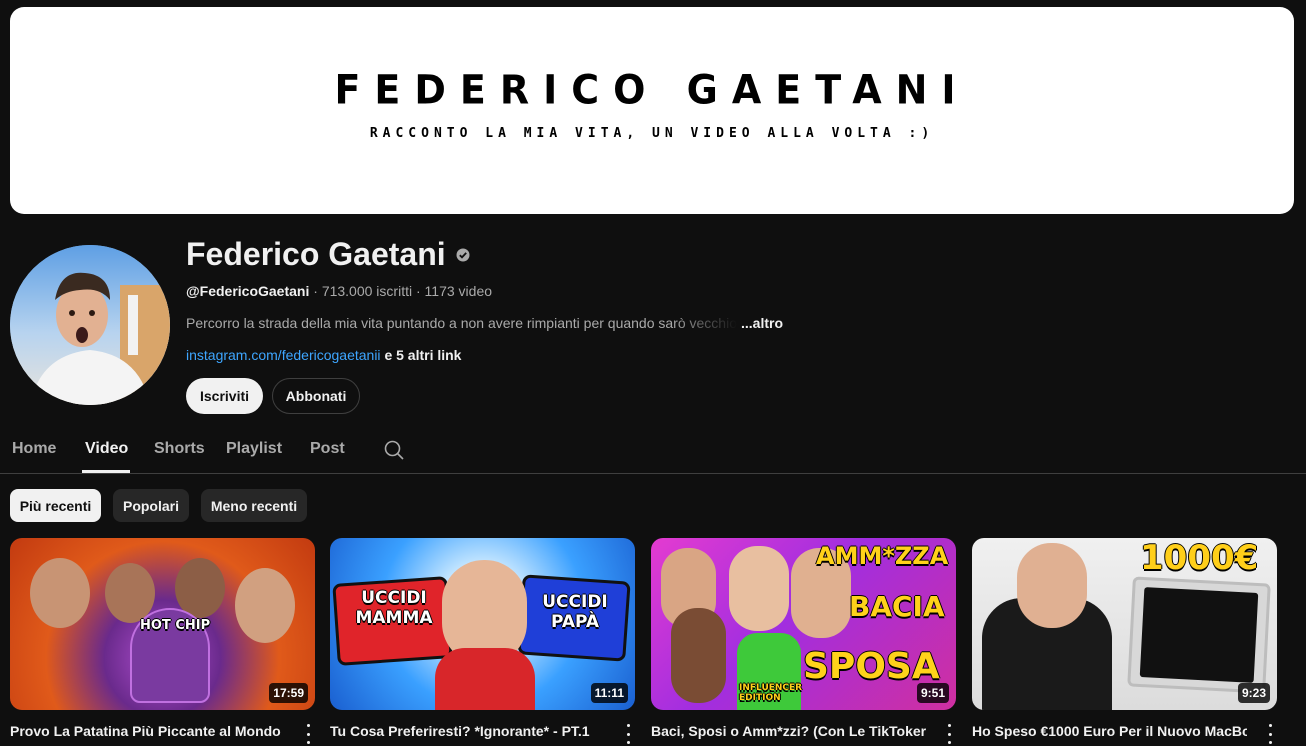  What do you see at coordinates (653, 450) in the screenshot?
I see `channel-tabs: Home Video Shorts Playlist Post` at bounding box center [653, 450].